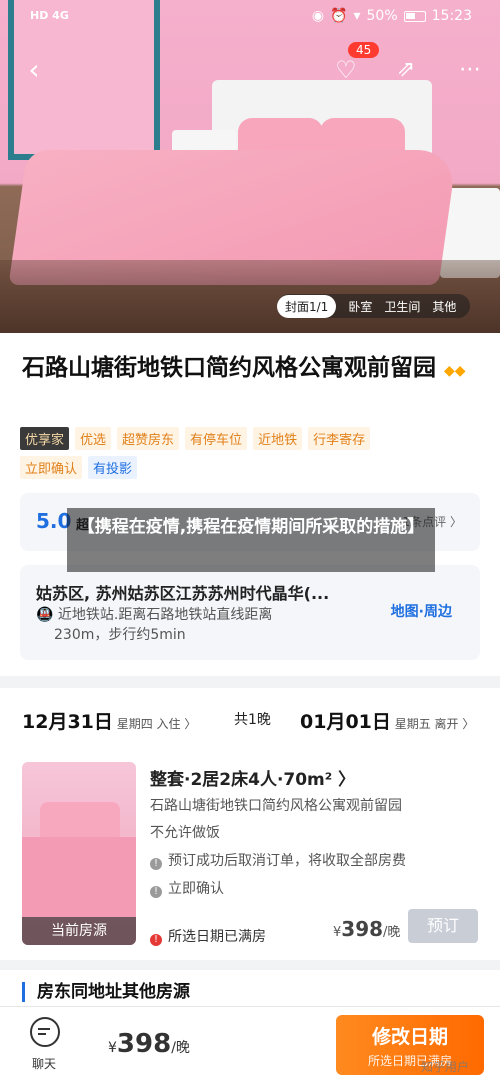  I want to click on transit-info: 🚇 近地铁站.距离石路地铁站直线距离 230m，步行约5min, so click(154, 625).